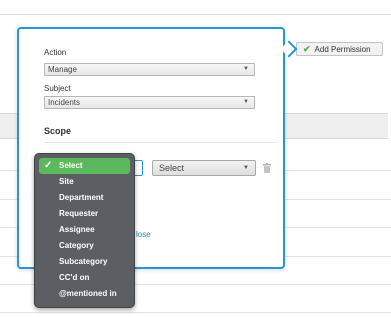 The height and width of the screenshot is (317, 391). What do you see at coordinates (66, 181) in the screenshot?
I see `dropdown-option-label: Site` at bounding box center [66, 181].